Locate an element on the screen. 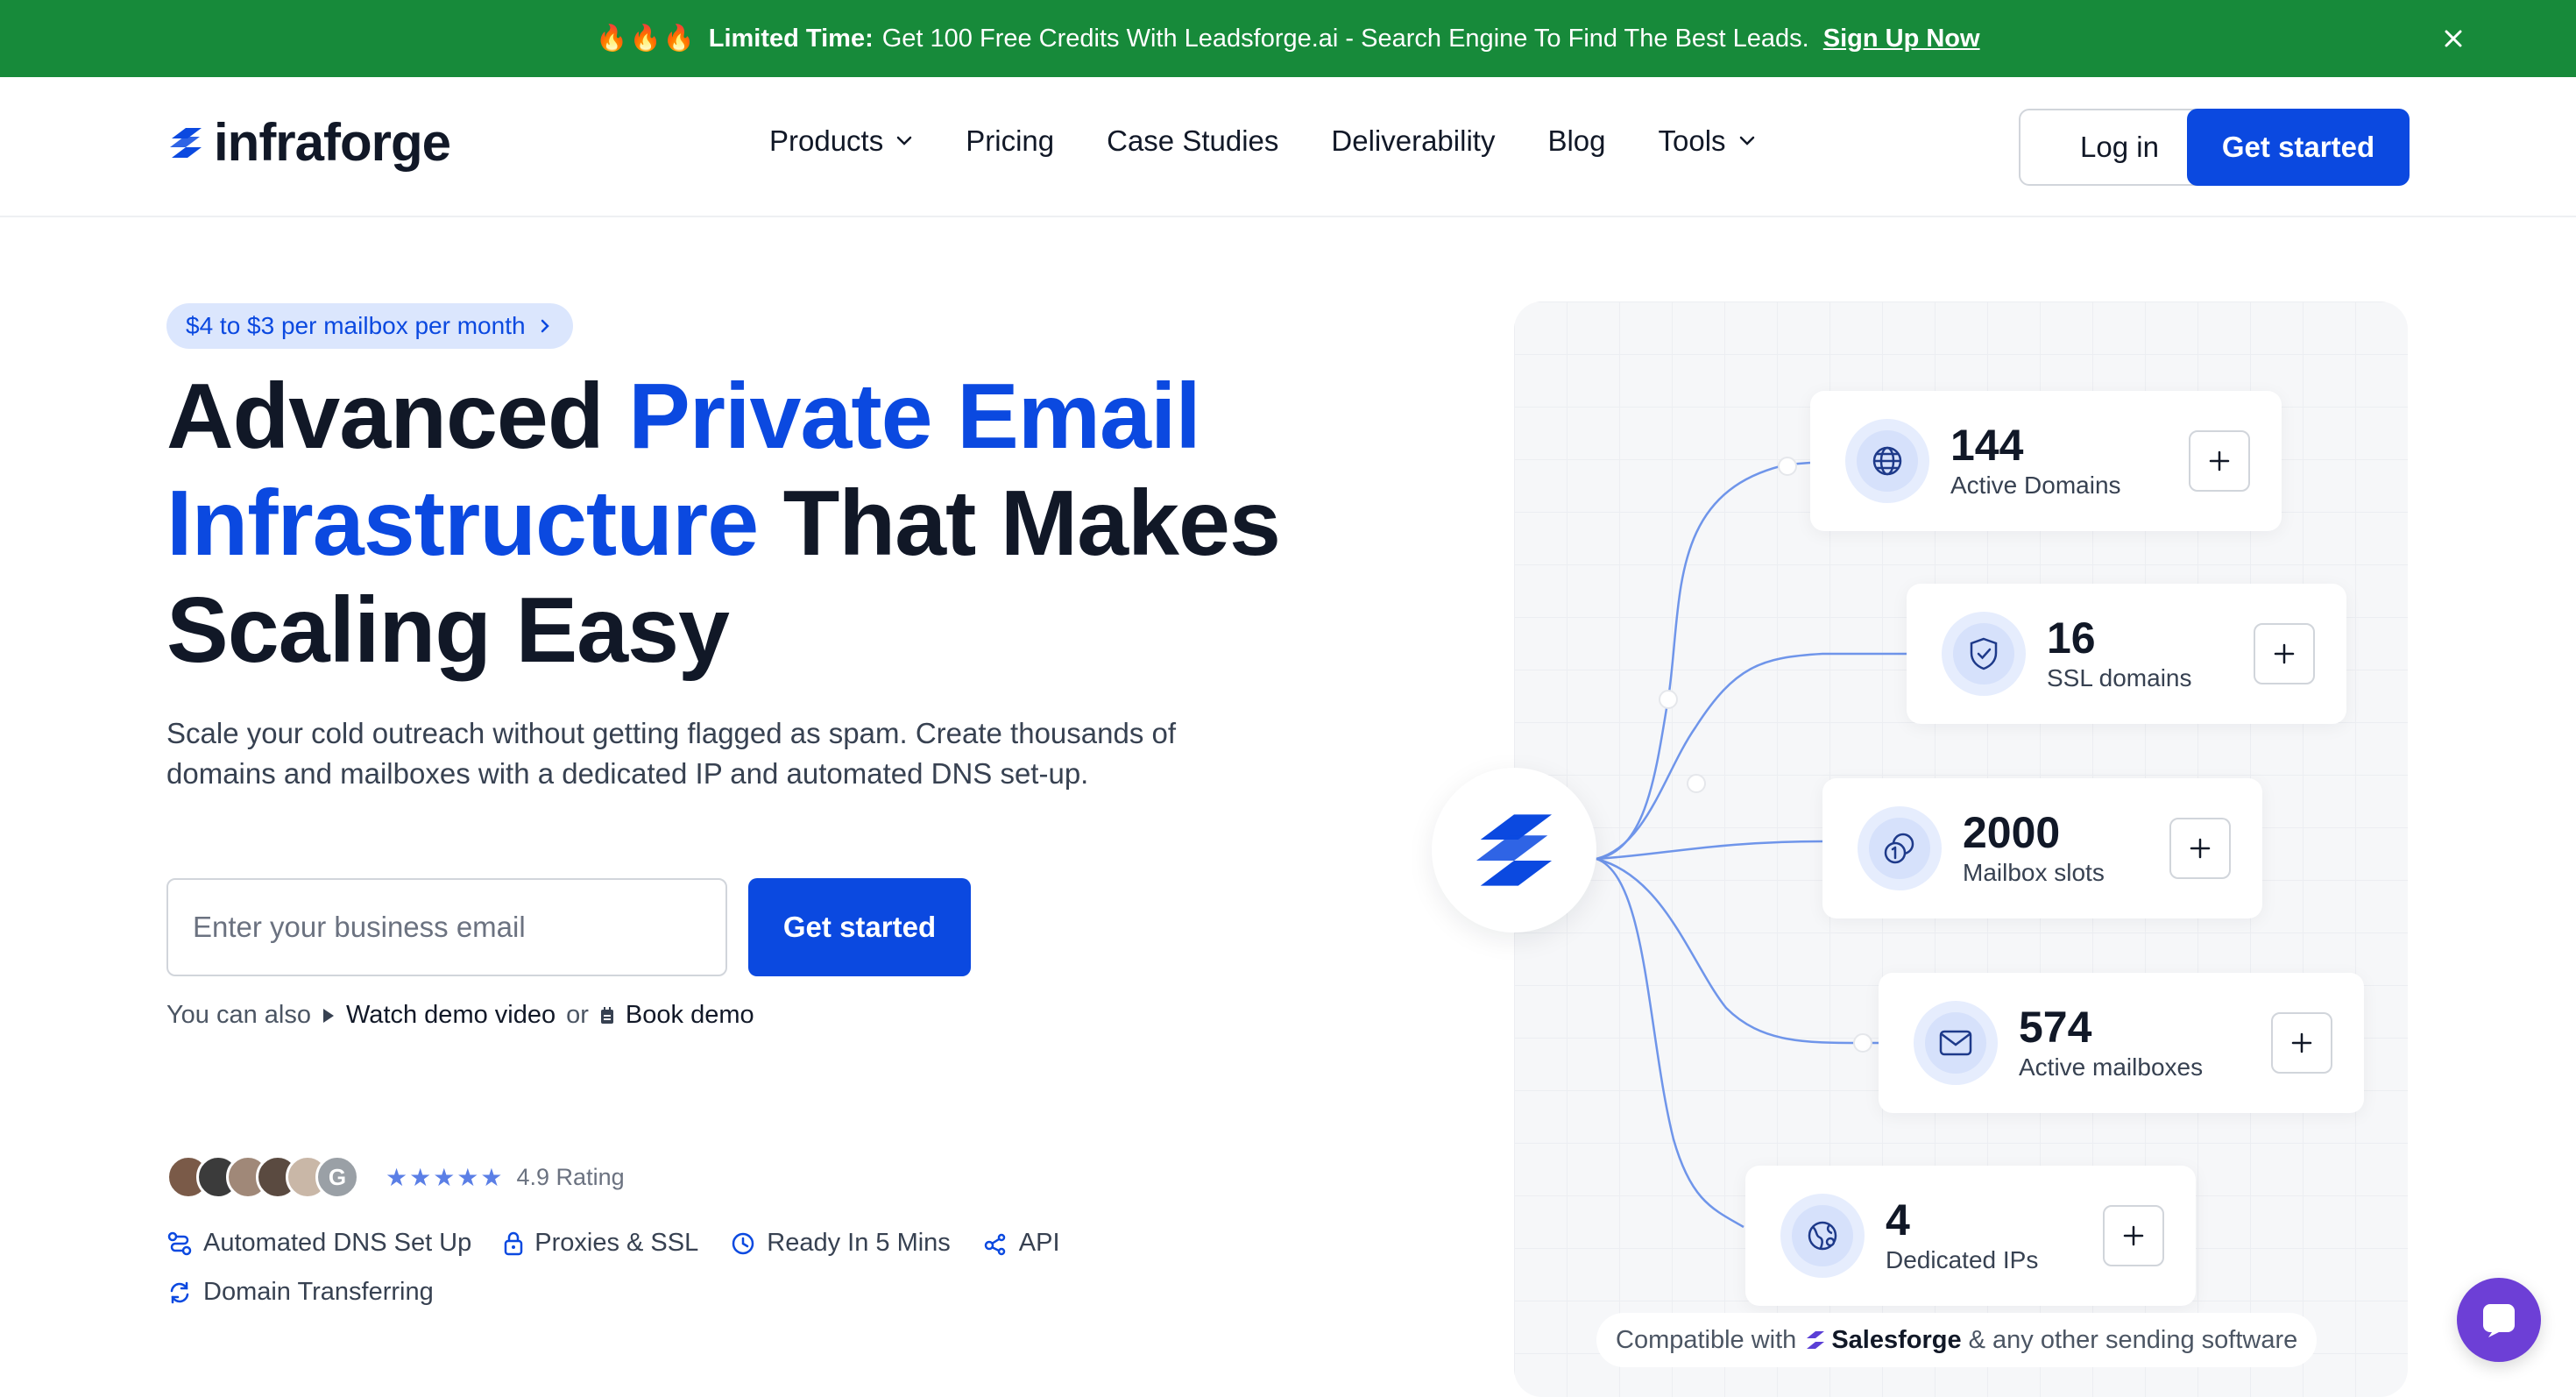  infraforge-hub-logo is located at coordinates (1514, 850).